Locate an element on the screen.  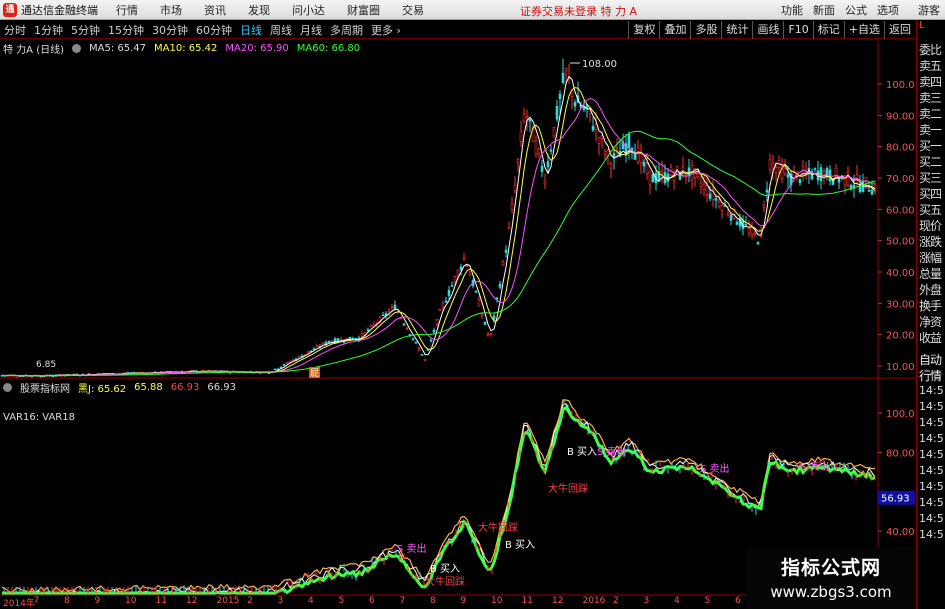
side-auto: 自动 is located at coordinates (931, 360).